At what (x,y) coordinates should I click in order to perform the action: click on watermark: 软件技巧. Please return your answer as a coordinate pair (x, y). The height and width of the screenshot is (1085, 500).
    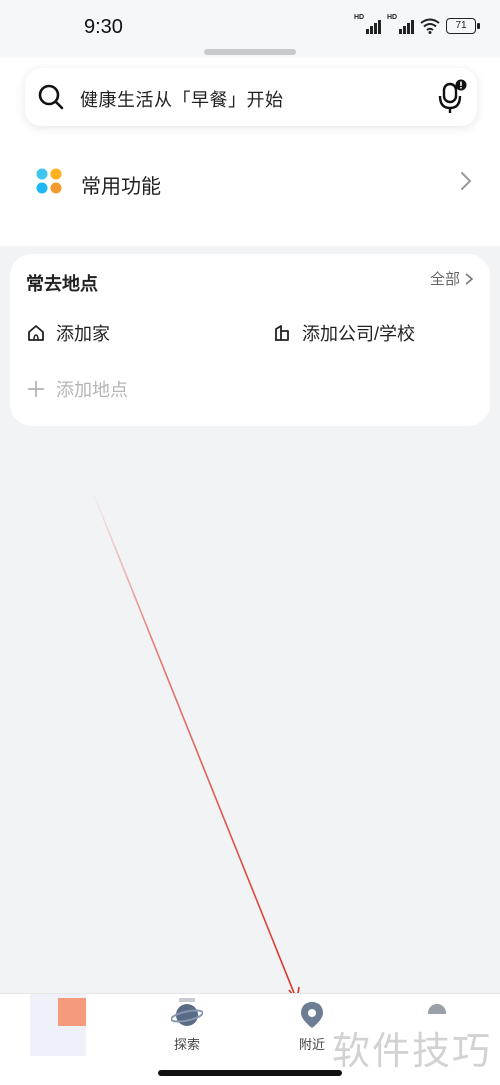
    Looking at the image, I should click on (411, 1051).